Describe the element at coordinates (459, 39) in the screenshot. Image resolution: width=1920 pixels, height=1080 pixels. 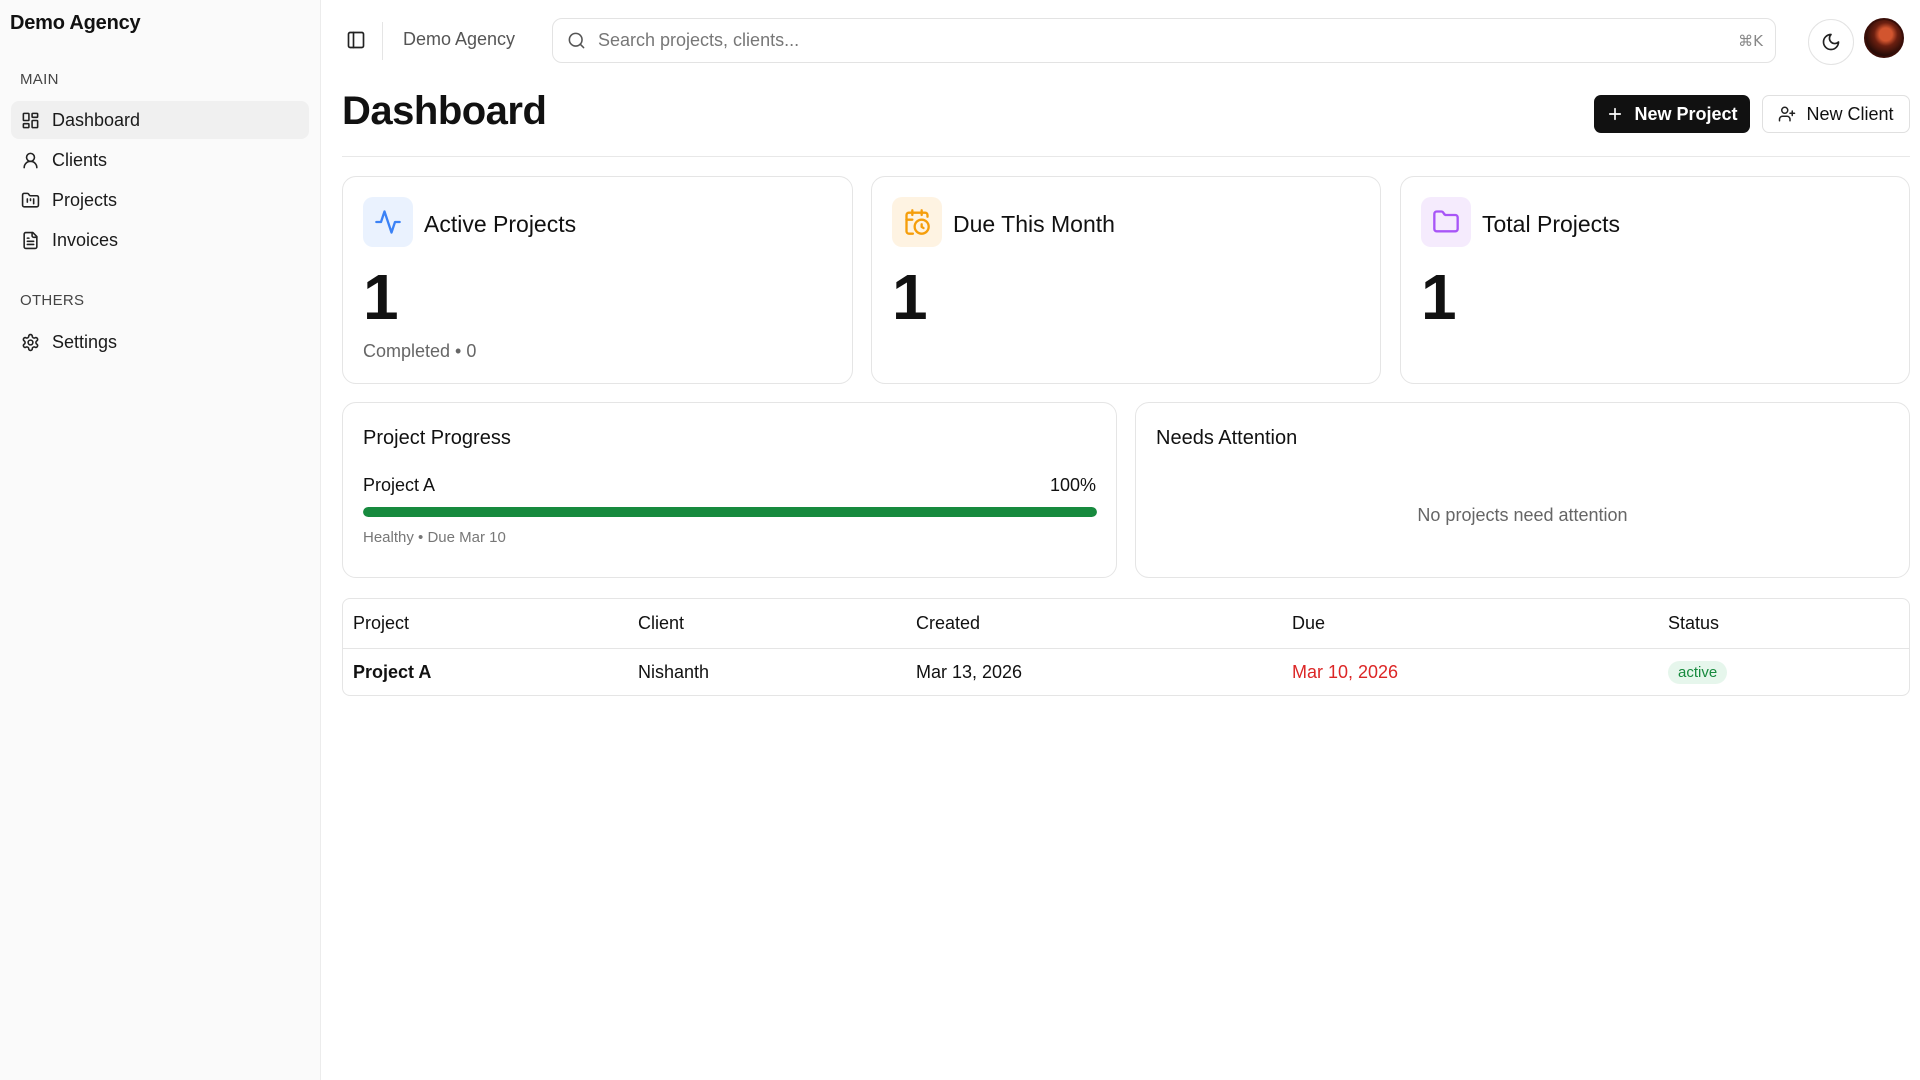
I see `breadcrumb: Demo Agency` at that location.